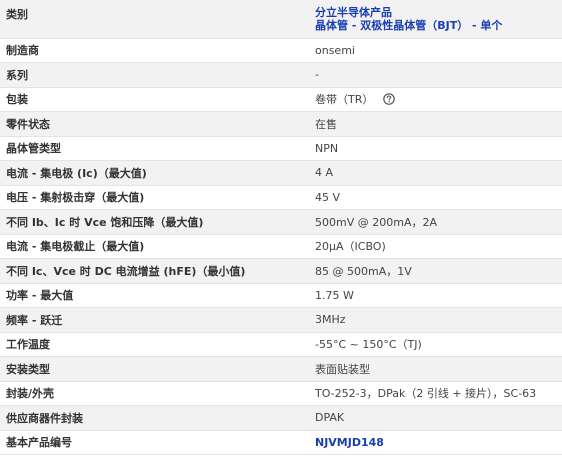 The height and width of the screenshot is (461, 562). What do you see at coordinates (436, 271) in the screenshot?
I see `row-value: 85 @ 500mA，1V` at bounding box center [436, 271].